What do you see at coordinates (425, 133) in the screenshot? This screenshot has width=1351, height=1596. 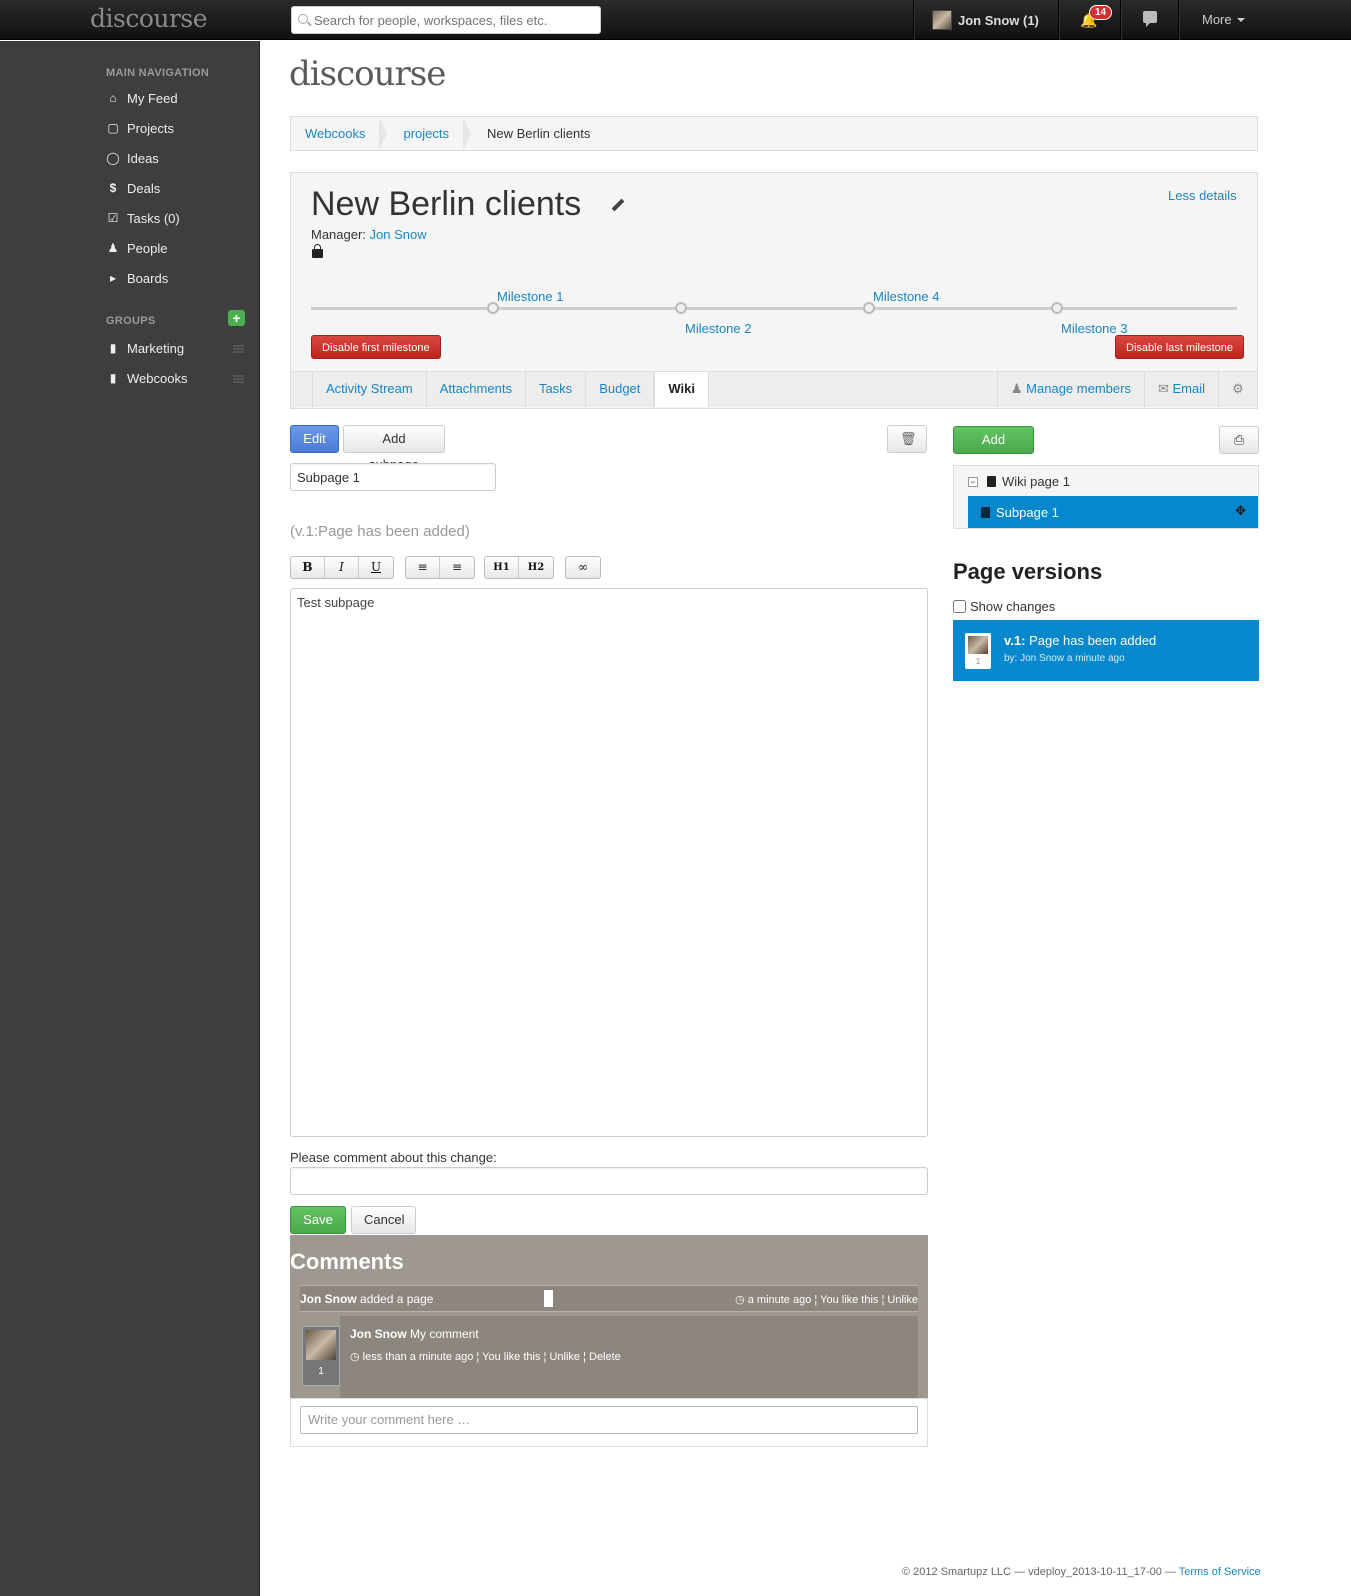 I see `breadcrumb-projects: projects` at bounding box center [425, 133].